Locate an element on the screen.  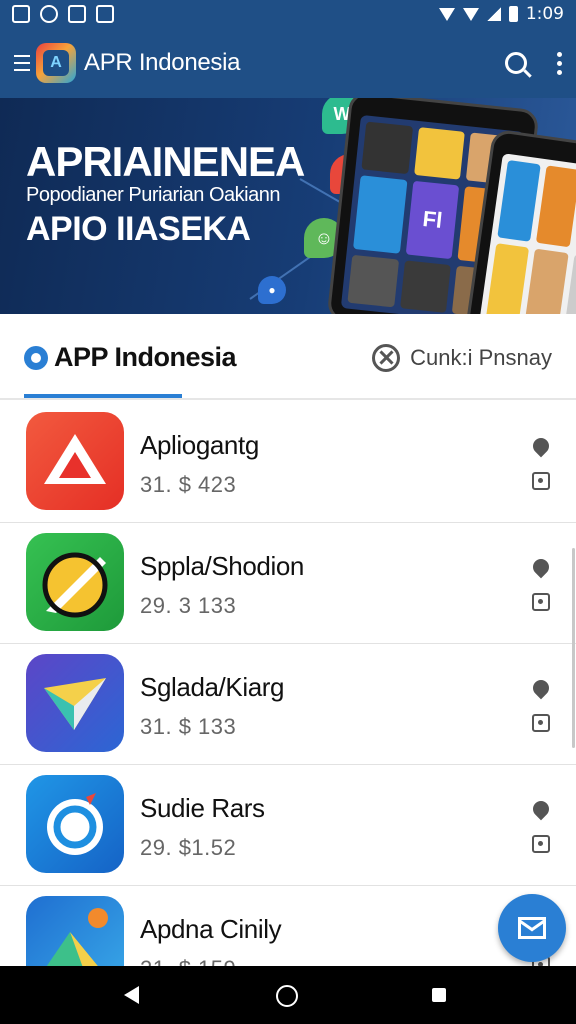
app-bar: A APR Indonesia is located at coordinates (288, 63).